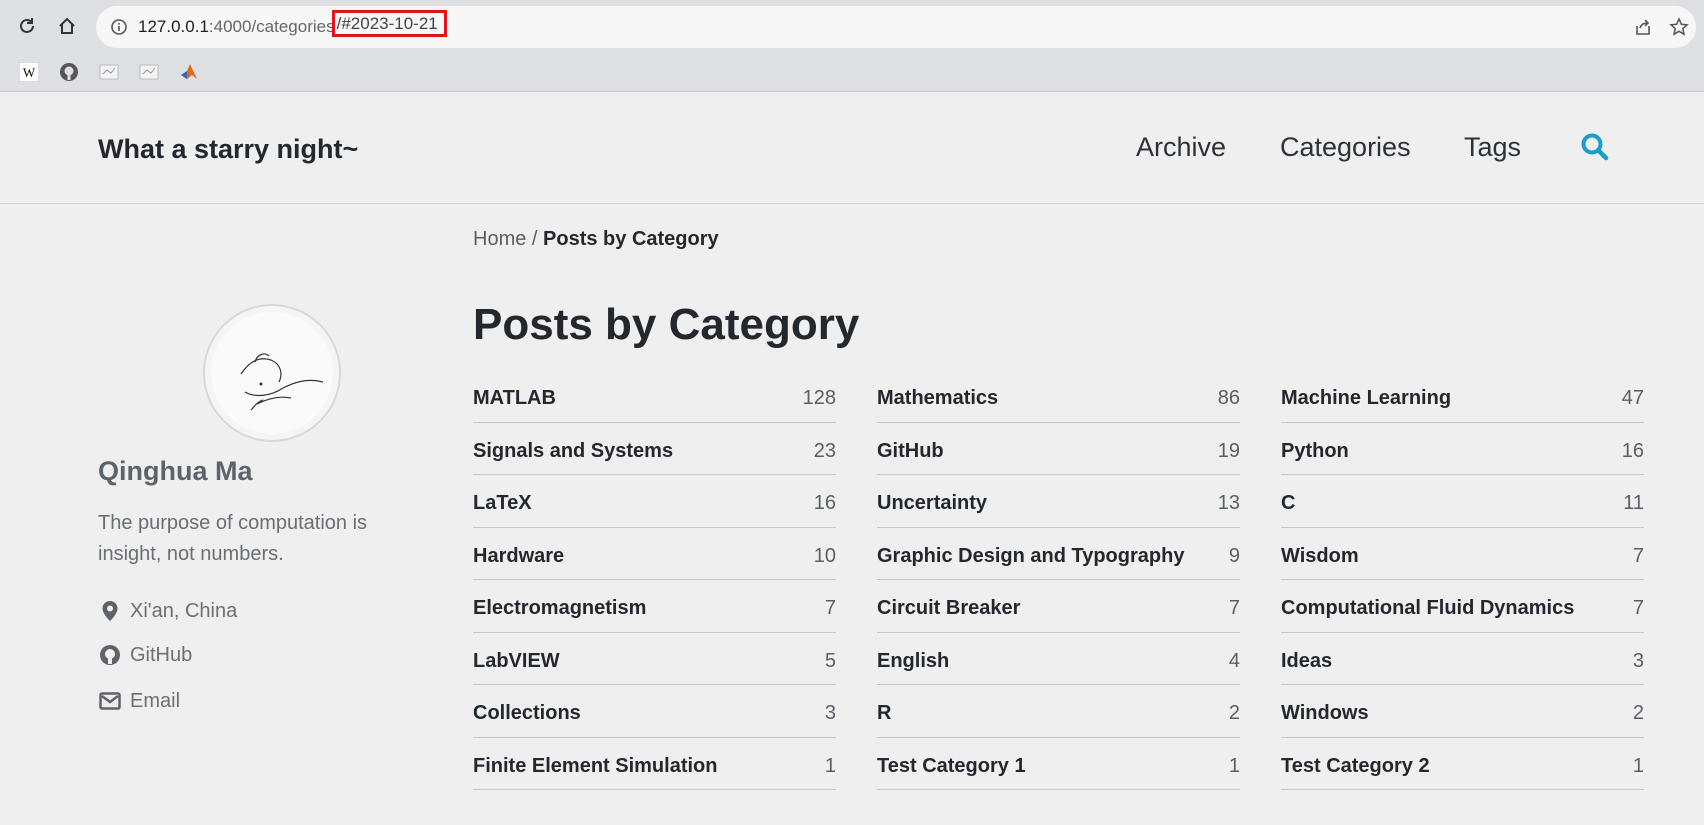 The image size is (1704, 825). What do you see at coordinates (666, 324) in the screenshot?
I see `page-title: Posts by Category` at bounding box center [666, 324].